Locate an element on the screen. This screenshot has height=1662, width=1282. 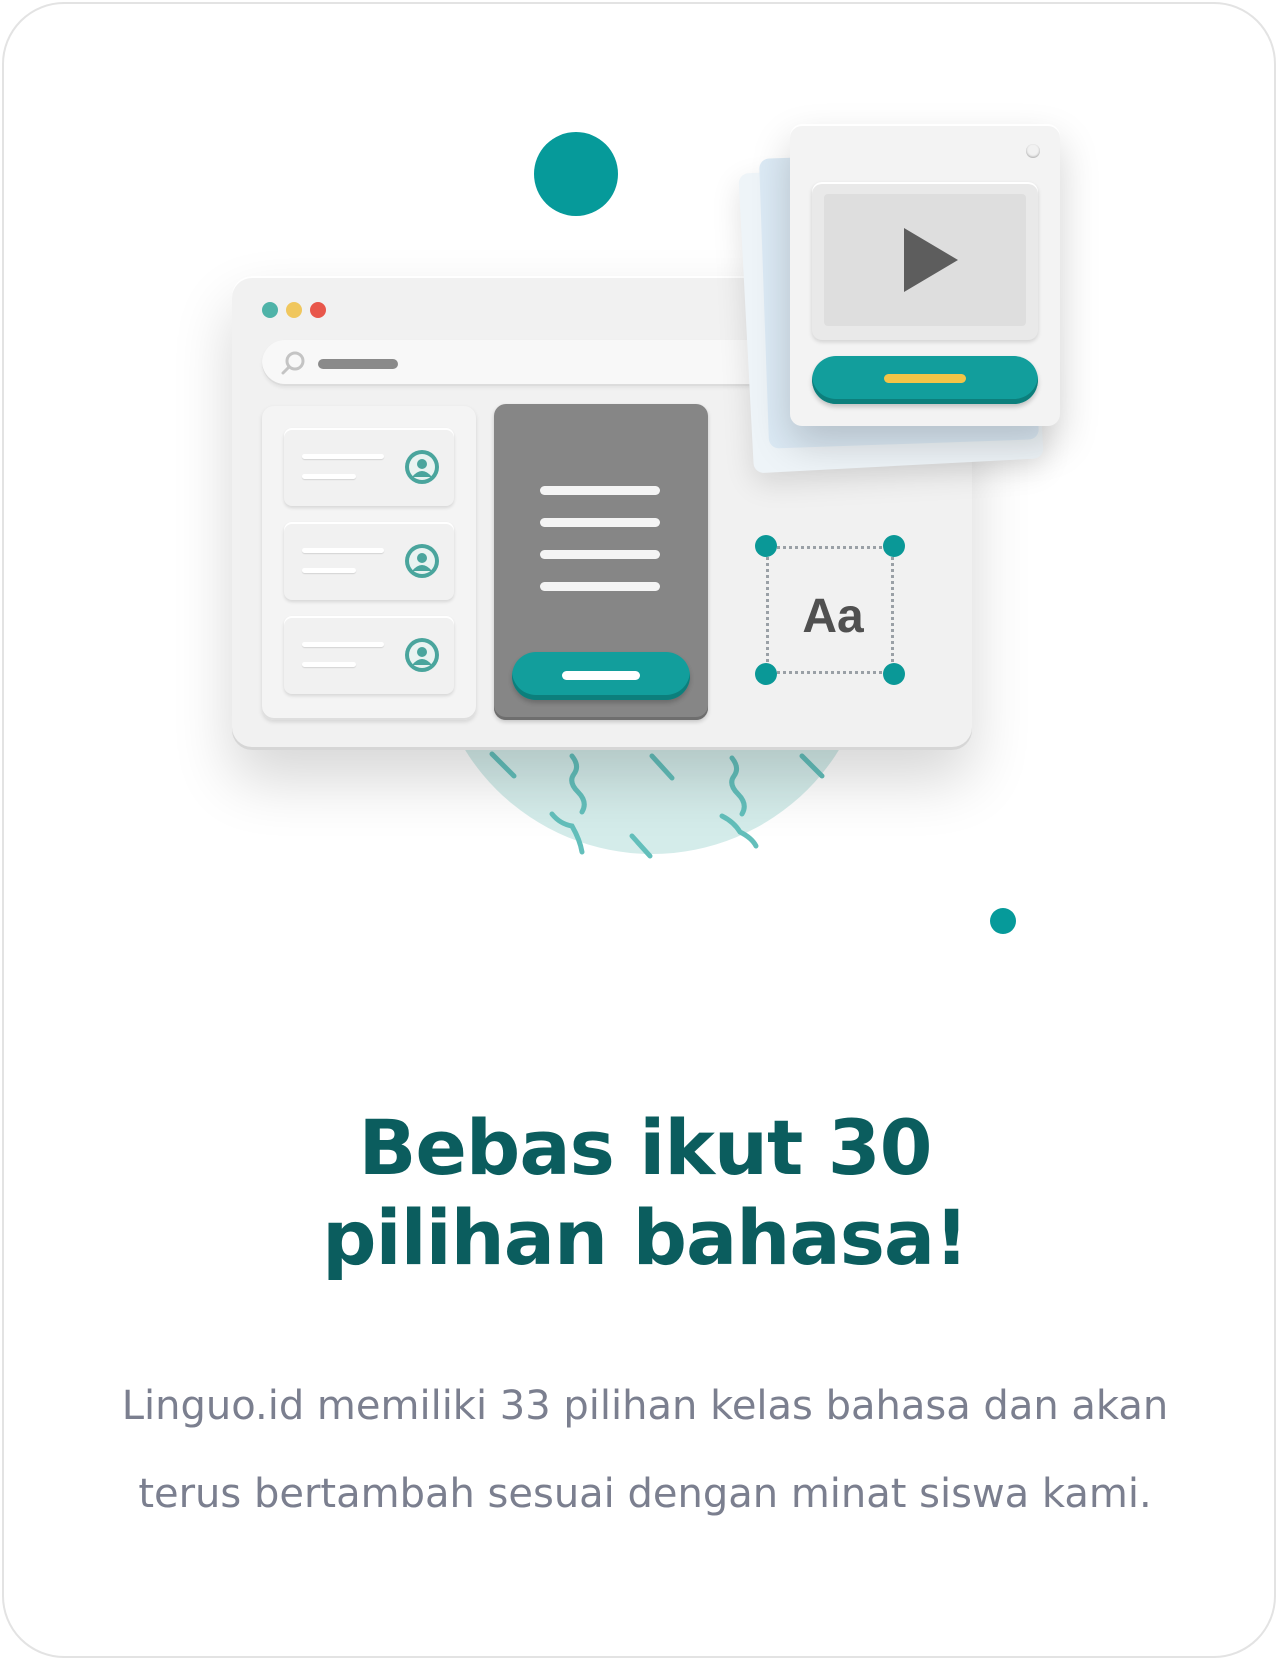
text-selection-box: Aa is located at coordinates (830, 610).